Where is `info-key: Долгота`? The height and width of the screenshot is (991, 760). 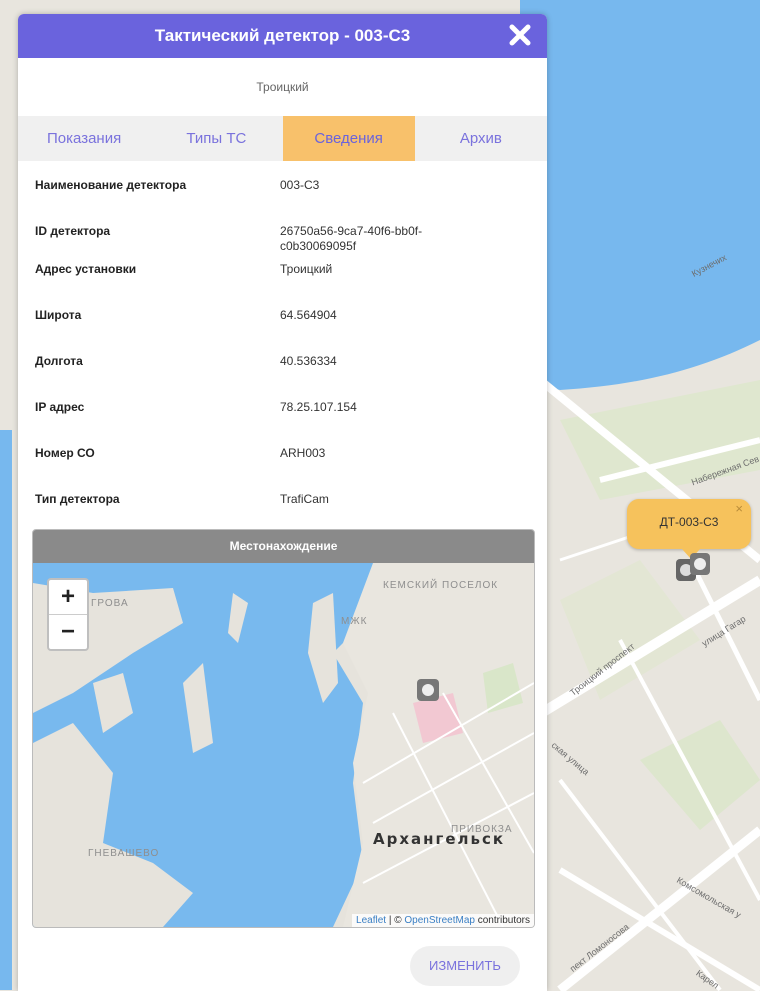 info-key: Долгота is located at coordinates (59, 361).